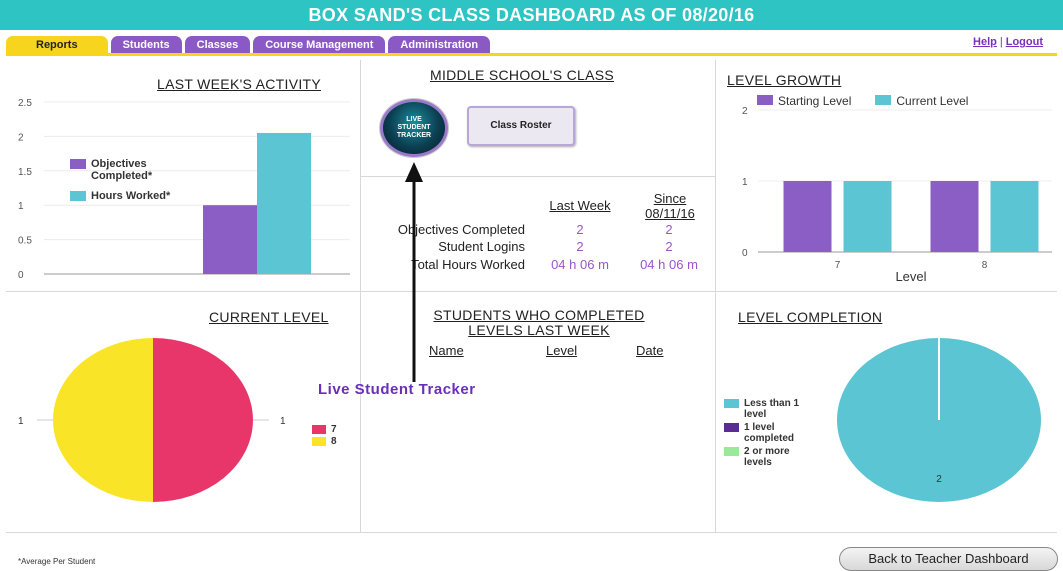 The width and height of the screenshot is (1063, 571). I want to click on annotation-arrow, so click(414, 272).